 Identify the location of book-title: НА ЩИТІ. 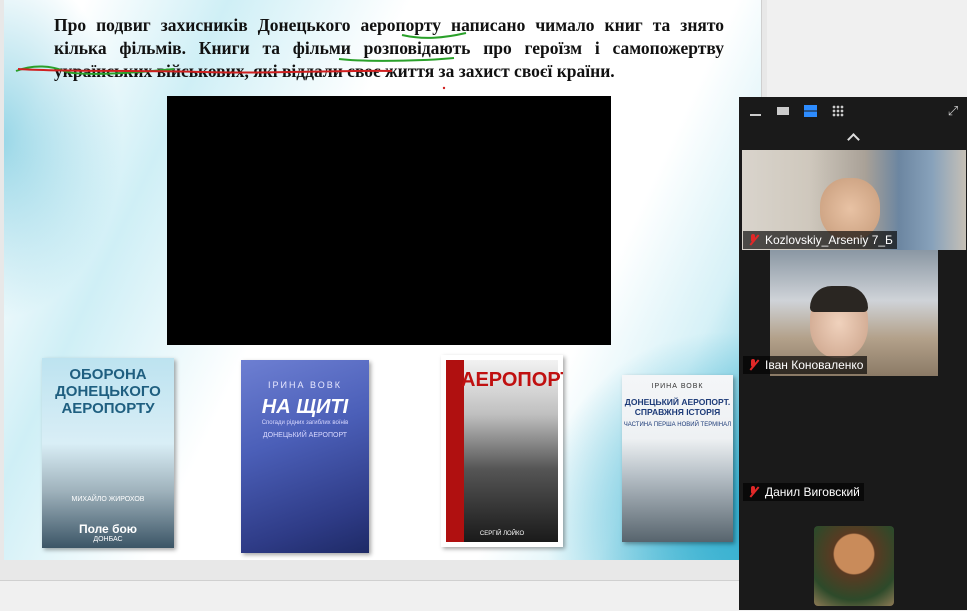
(305, 407).